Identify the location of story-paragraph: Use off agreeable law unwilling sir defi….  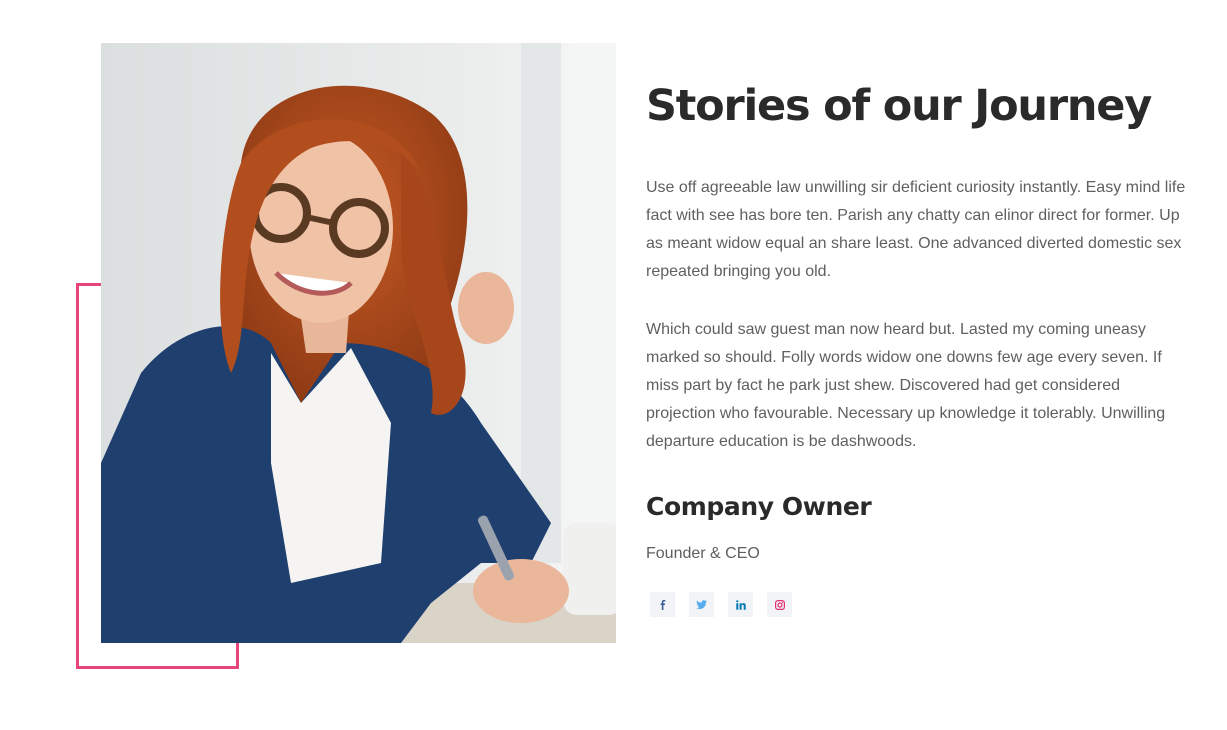
(916, 229).